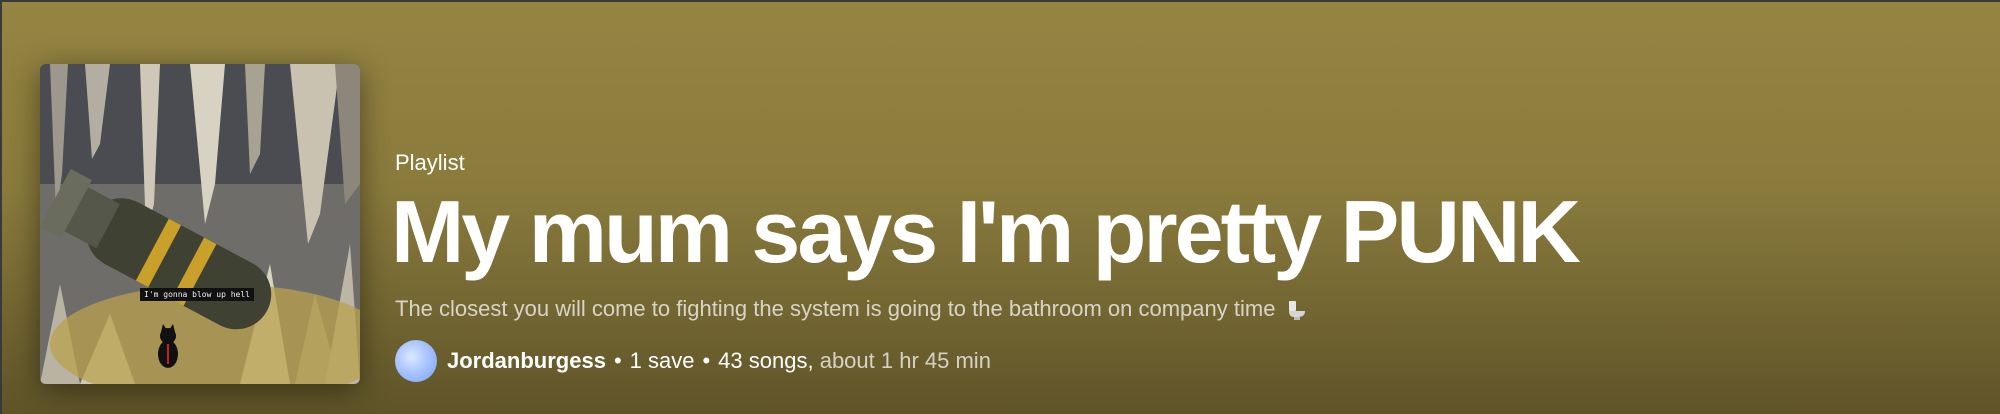 The width and height of the screenshot is (2000, 414). I want to click on owner-avatar, so click(416, 361).